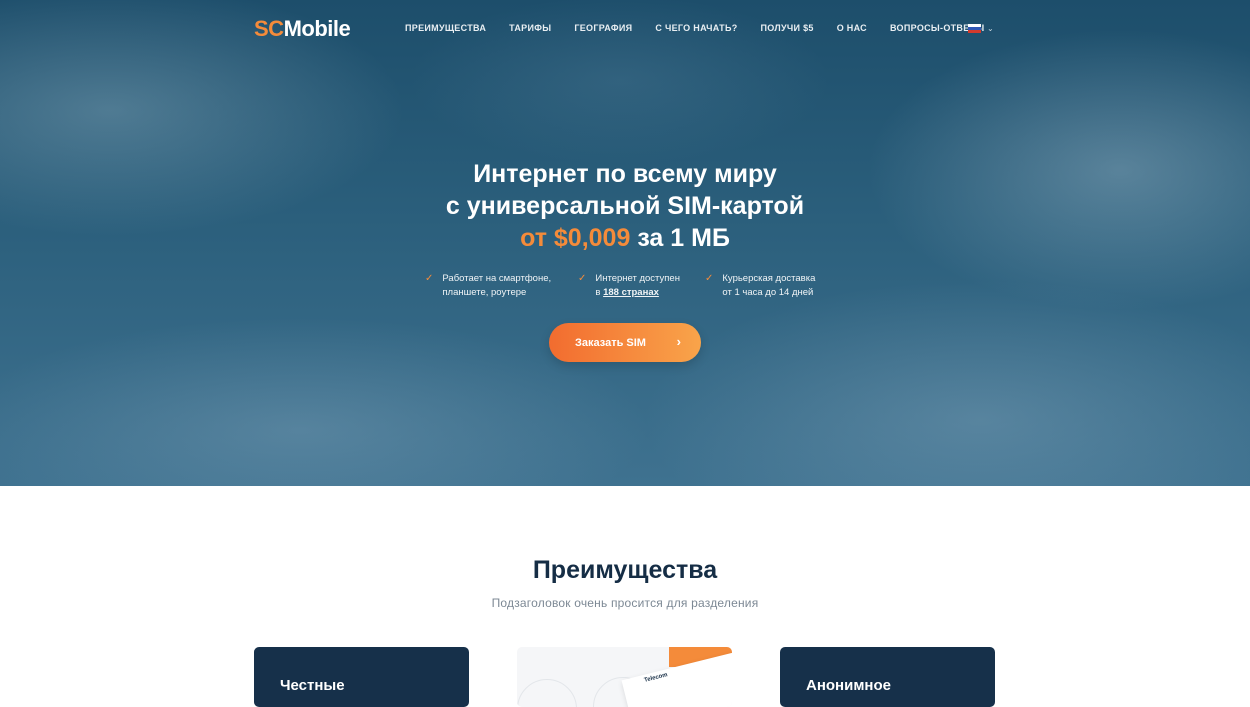  What do you see at coordinates (312, 685) in the screenshot?
I see `card-title: Честные` at bounding box center [312, 685].